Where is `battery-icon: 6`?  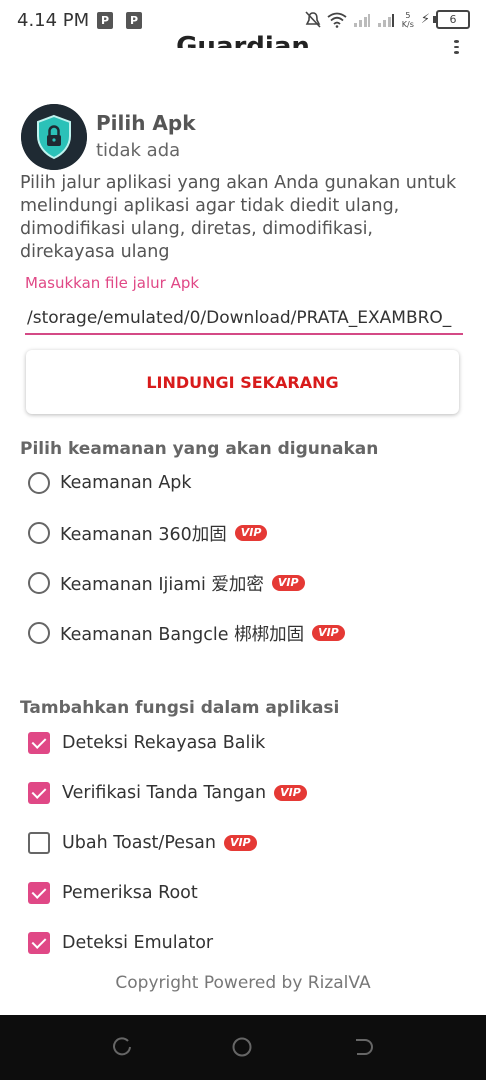
battery-icon: 6 is located at coordinates (451, 19).